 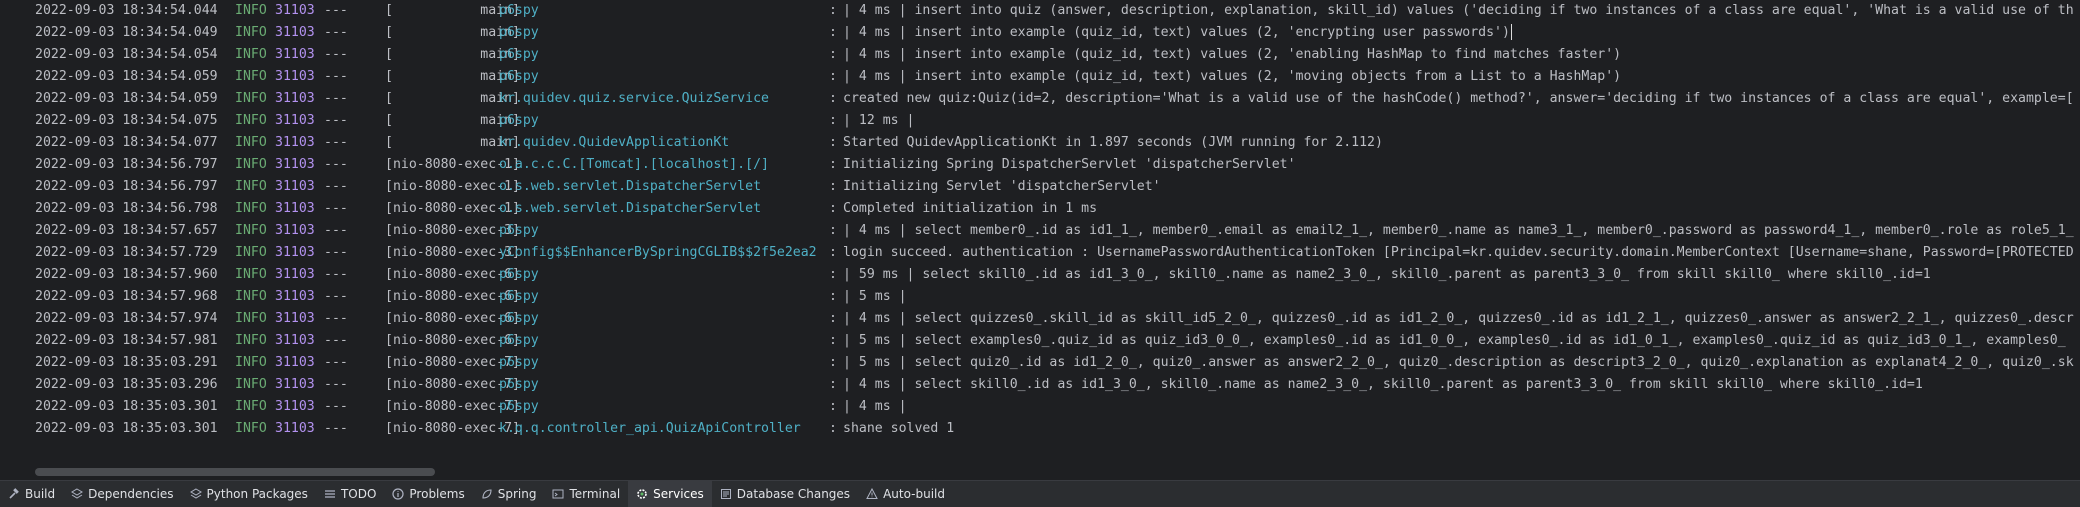 What do you see at coordinates (658, 252) in the screenshot?
I see `log-logger: yConfig$$EnhancerBySpringCGLIB$$2f5e2ea2` at bounding box center [658, 252].